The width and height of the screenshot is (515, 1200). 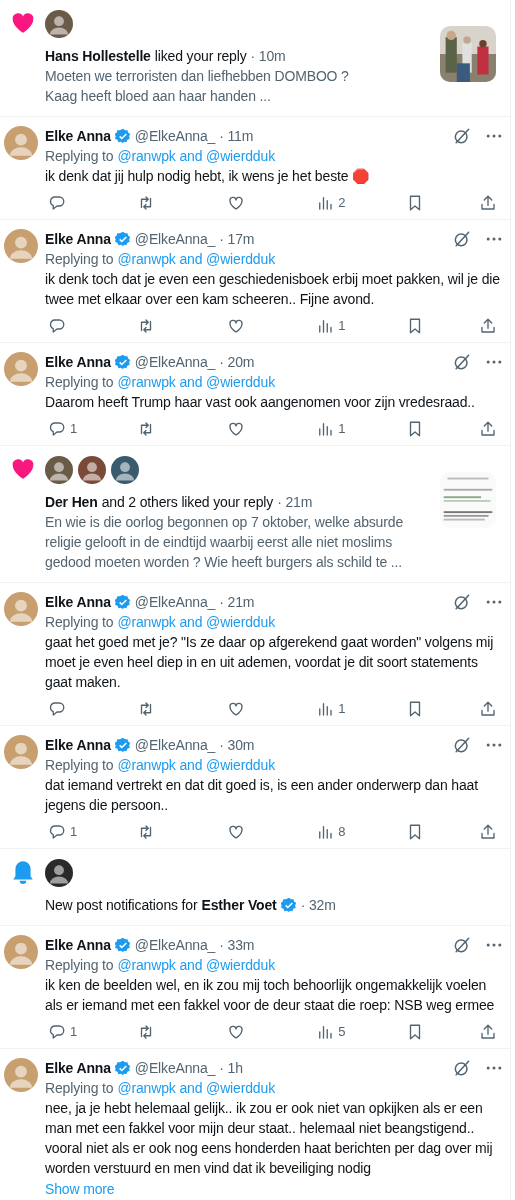 I want to click on show-more-link: Show more, so click(x=80, y=1189).